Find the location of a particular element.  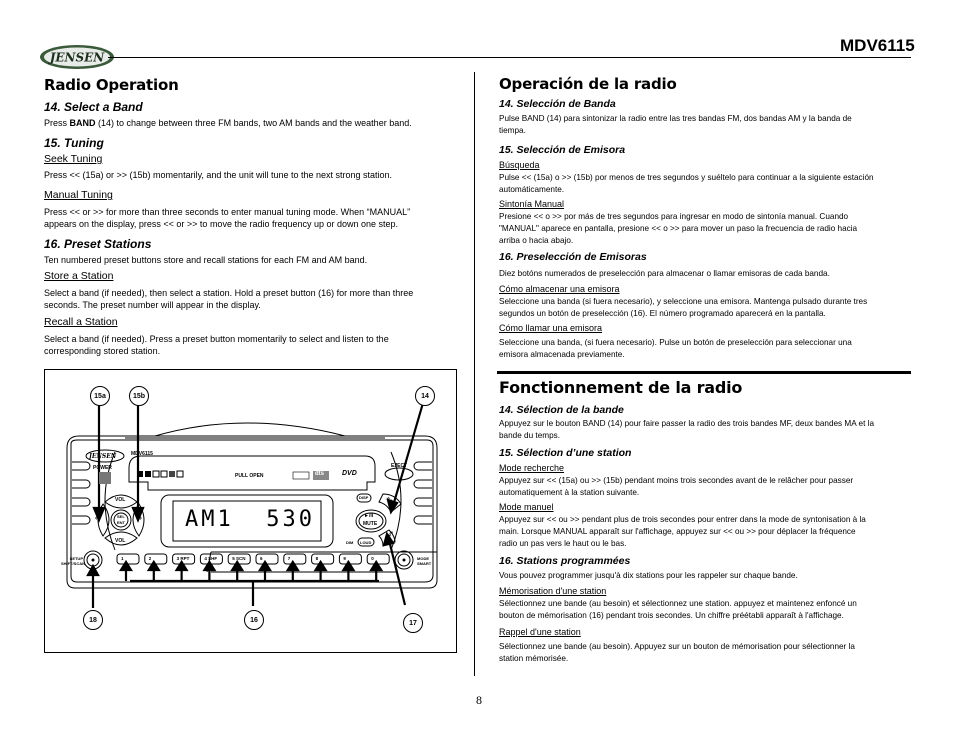

jensen-logo: JENSEN is located at coordinates (77, 57).